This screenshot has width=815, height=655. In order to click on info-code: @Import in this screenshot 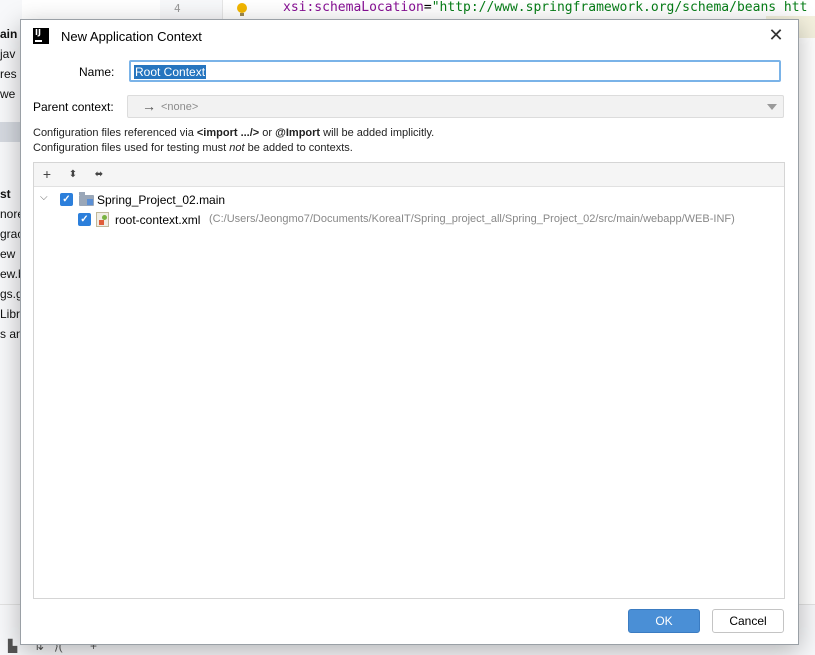, I will do `click(298, 133)`.